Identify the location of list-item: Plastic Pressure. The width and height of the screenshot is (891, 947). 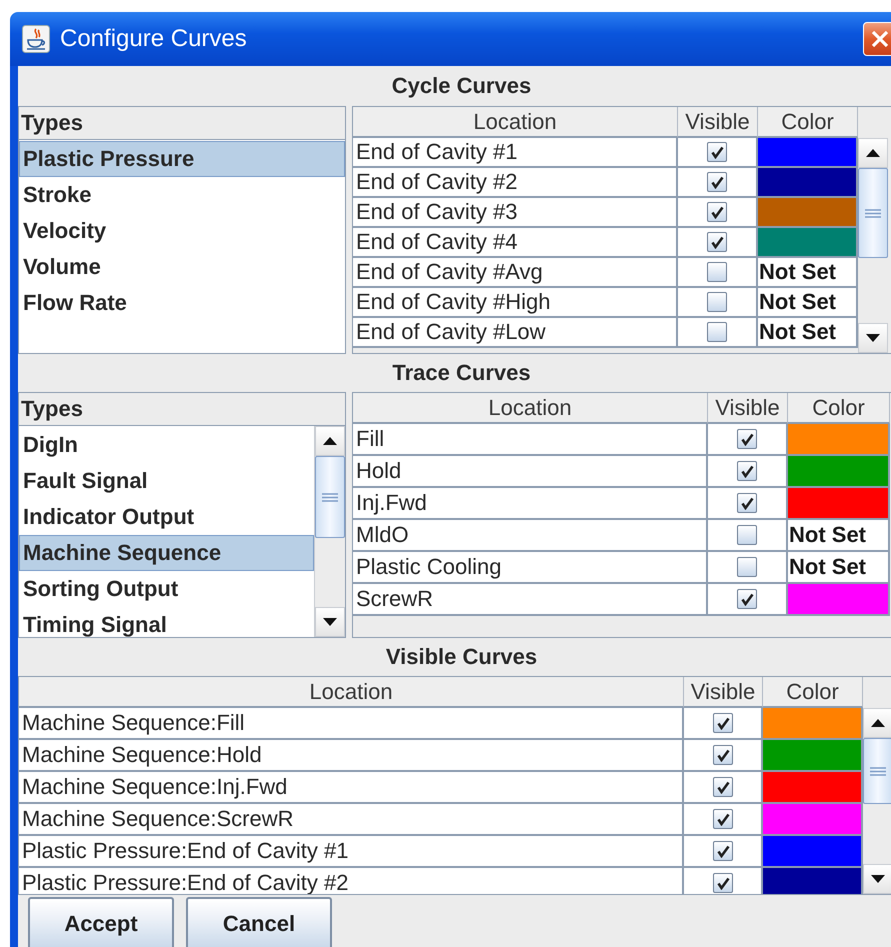
(182, 159).